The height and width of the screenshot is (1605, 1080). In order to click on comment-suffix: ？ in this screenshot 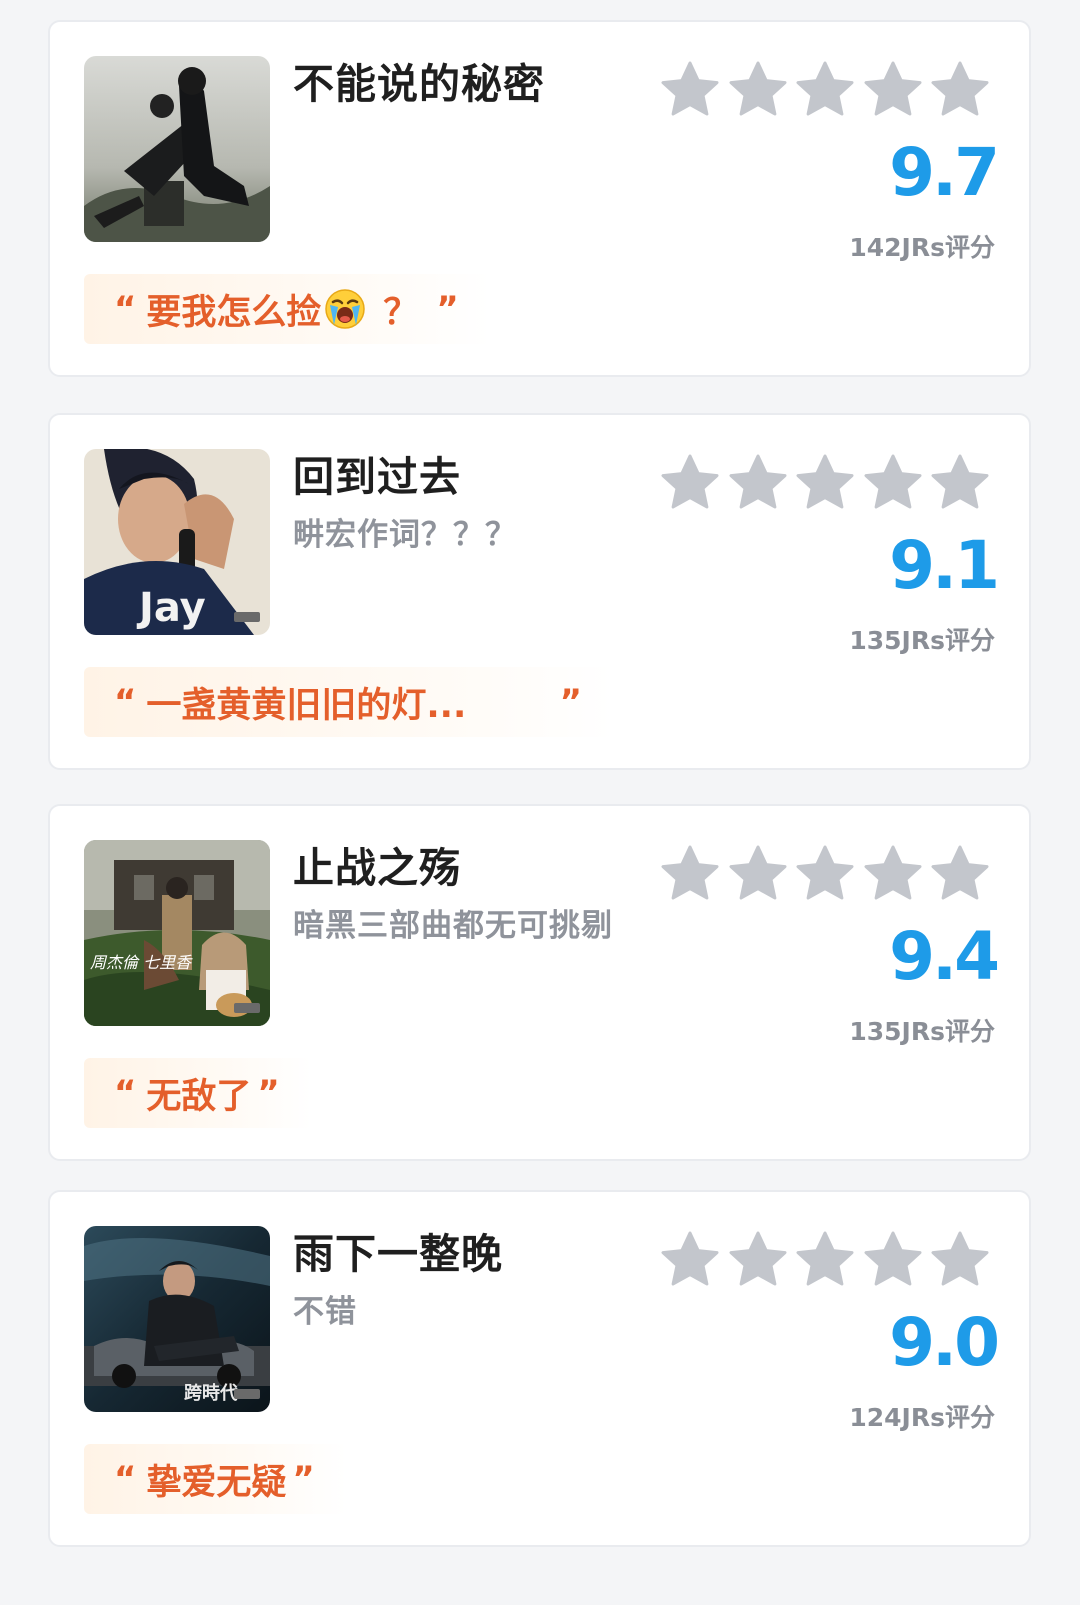, I will do `click(401, 312)`.